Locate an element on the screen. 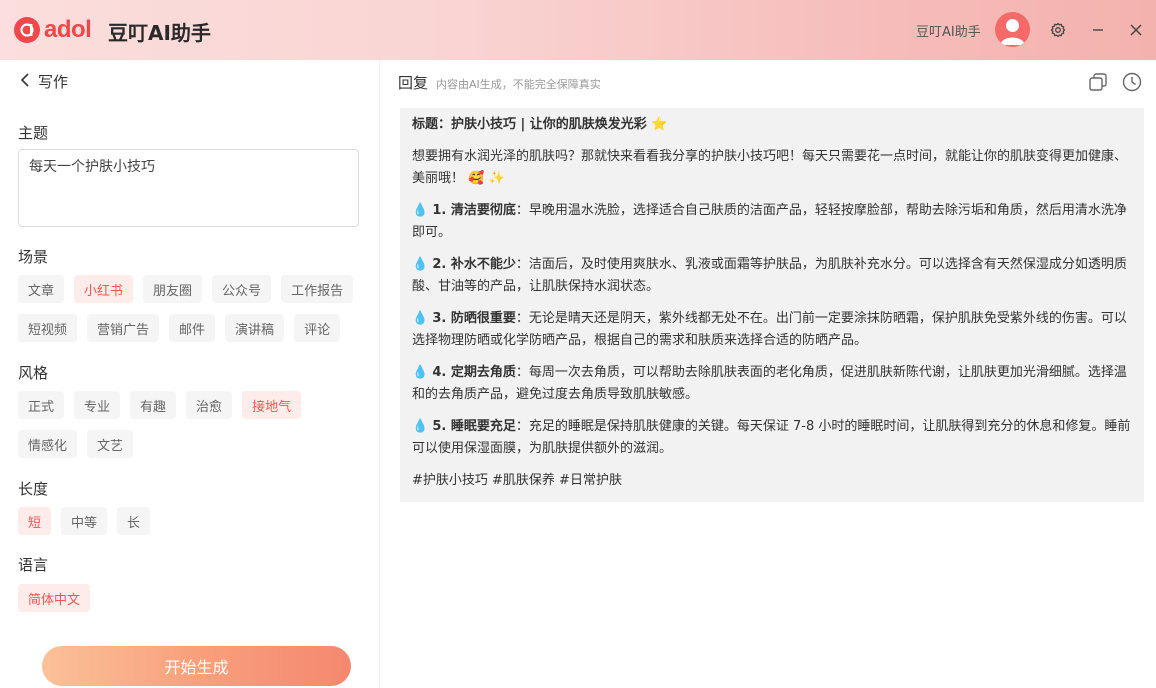 The width and height of the screenshot is (1156, 688). ai-disclaimer: 内容由AI生成，不能完全保障真实 is located at coordinates (518, 84).